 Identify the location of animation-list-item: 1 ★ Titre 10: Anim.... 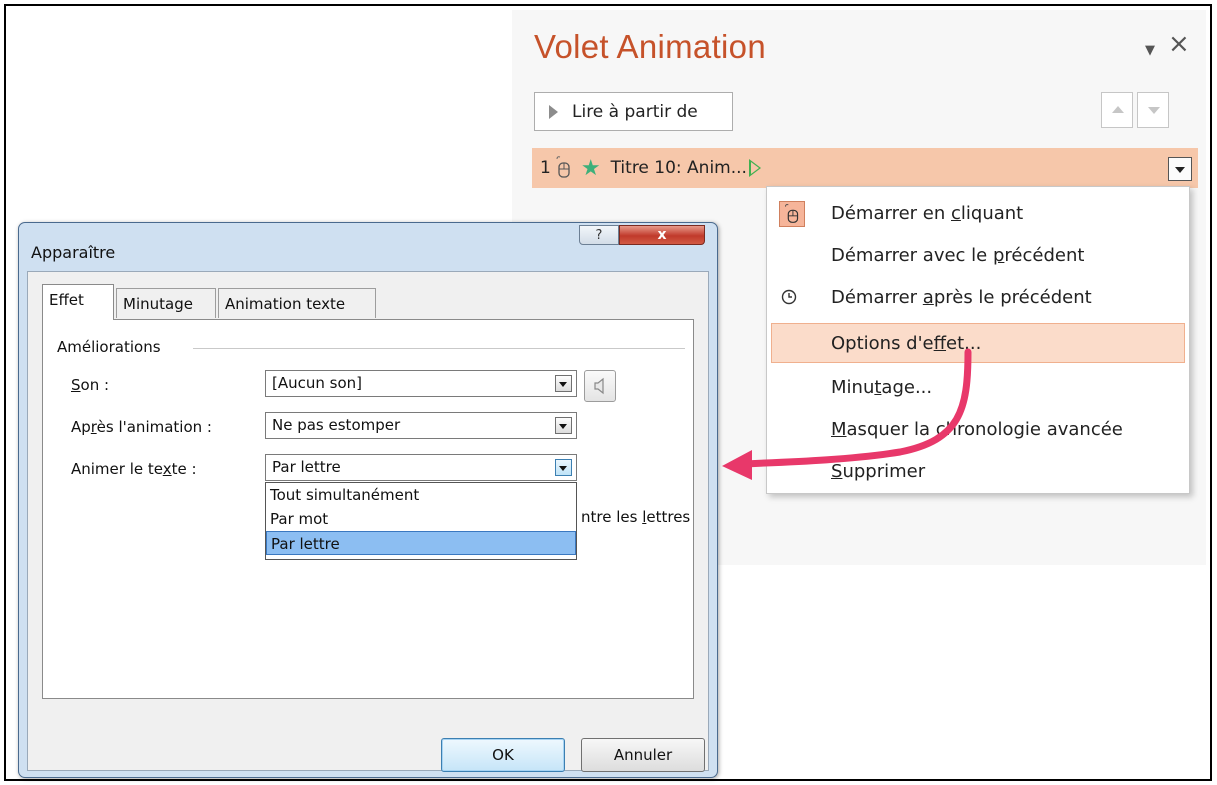
(865, 168).